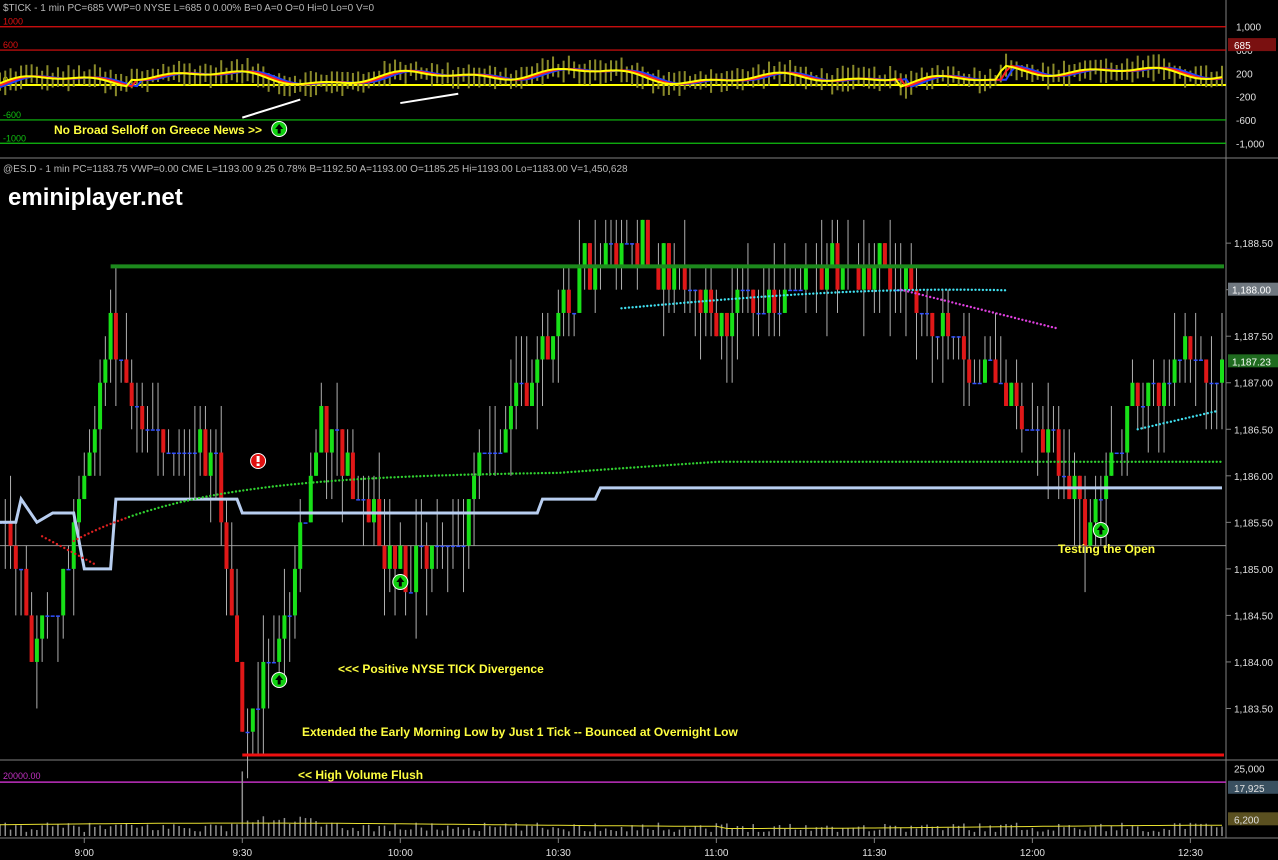  I want to click on warning-signal-icon, so click(258, 461).